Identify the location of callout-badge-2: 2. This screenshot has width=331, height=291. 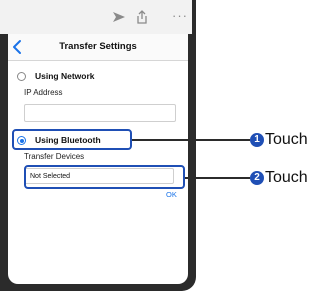
(257, 178).